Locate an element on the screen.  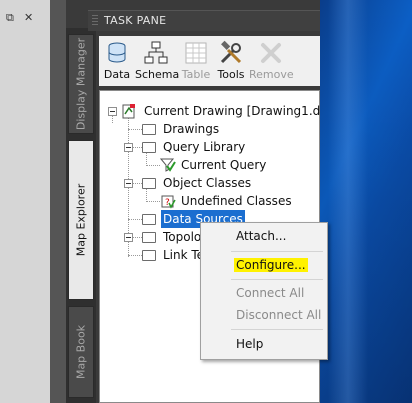
remove-label: Remove is located at coordinates (271, 74).